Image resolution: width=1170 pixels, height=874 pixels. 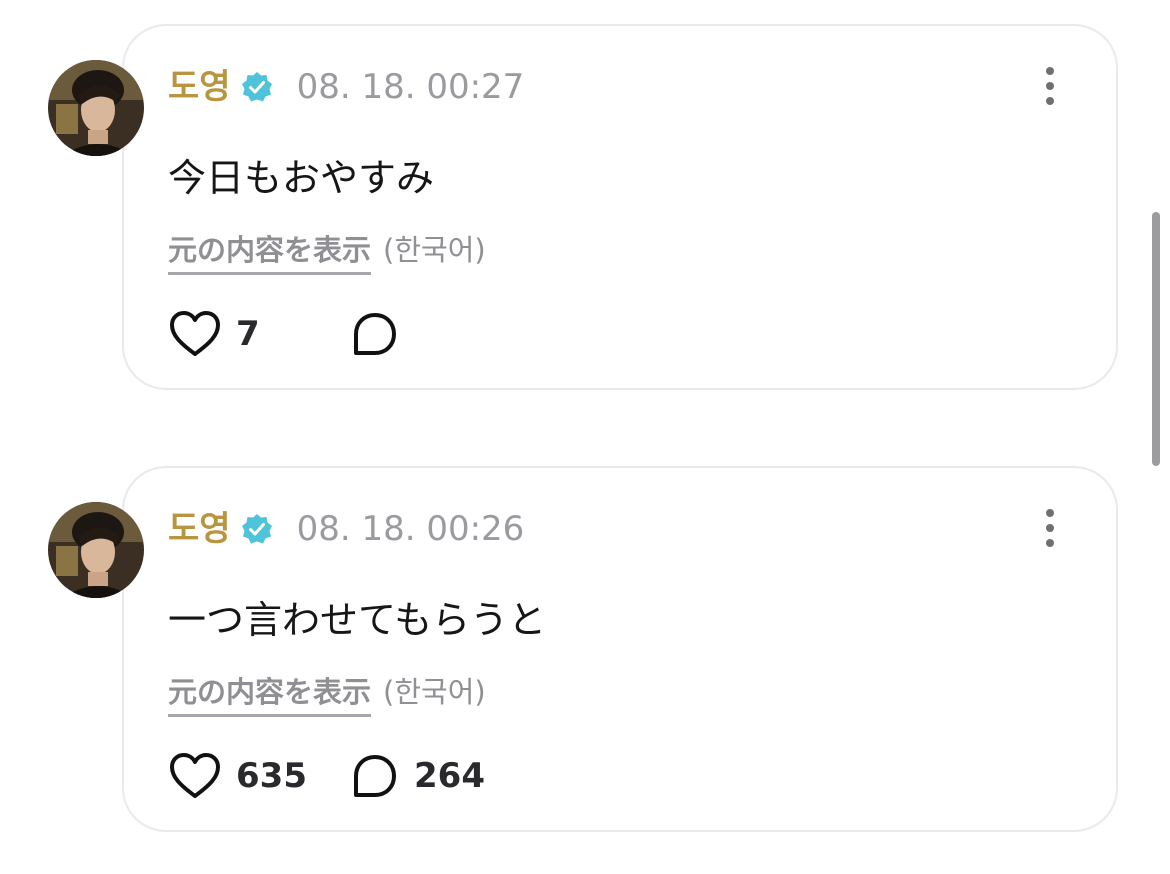 I want to click on comment-button, so click(x=382, y=334).